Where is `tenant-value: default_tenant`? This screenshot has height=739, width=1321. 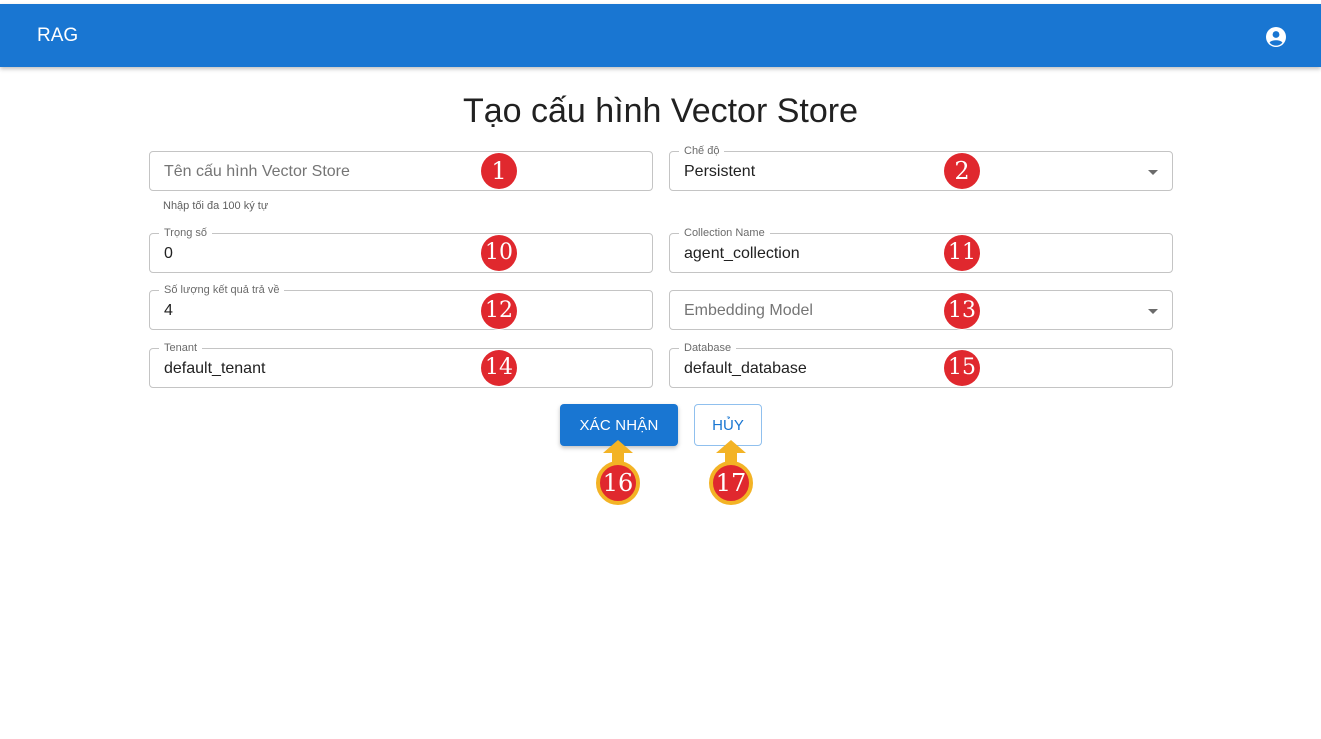
tenant-value: default_tenant is located at coordinates (215, 368).